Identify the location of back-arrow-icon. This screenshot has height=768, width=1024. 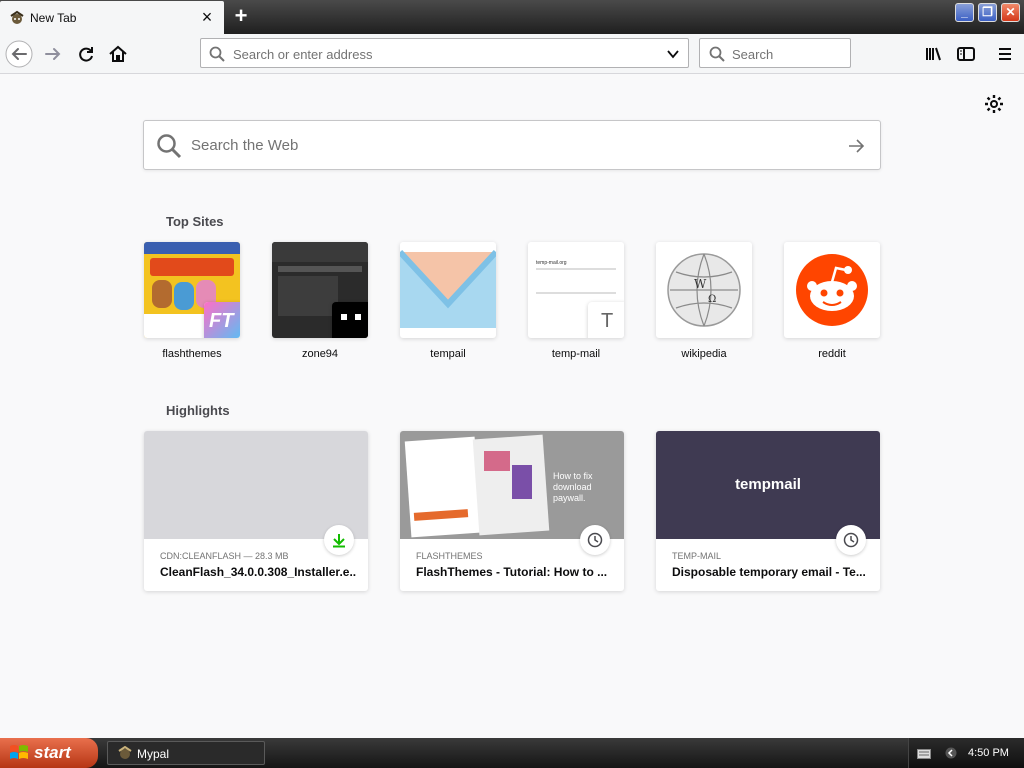
(19, 54).